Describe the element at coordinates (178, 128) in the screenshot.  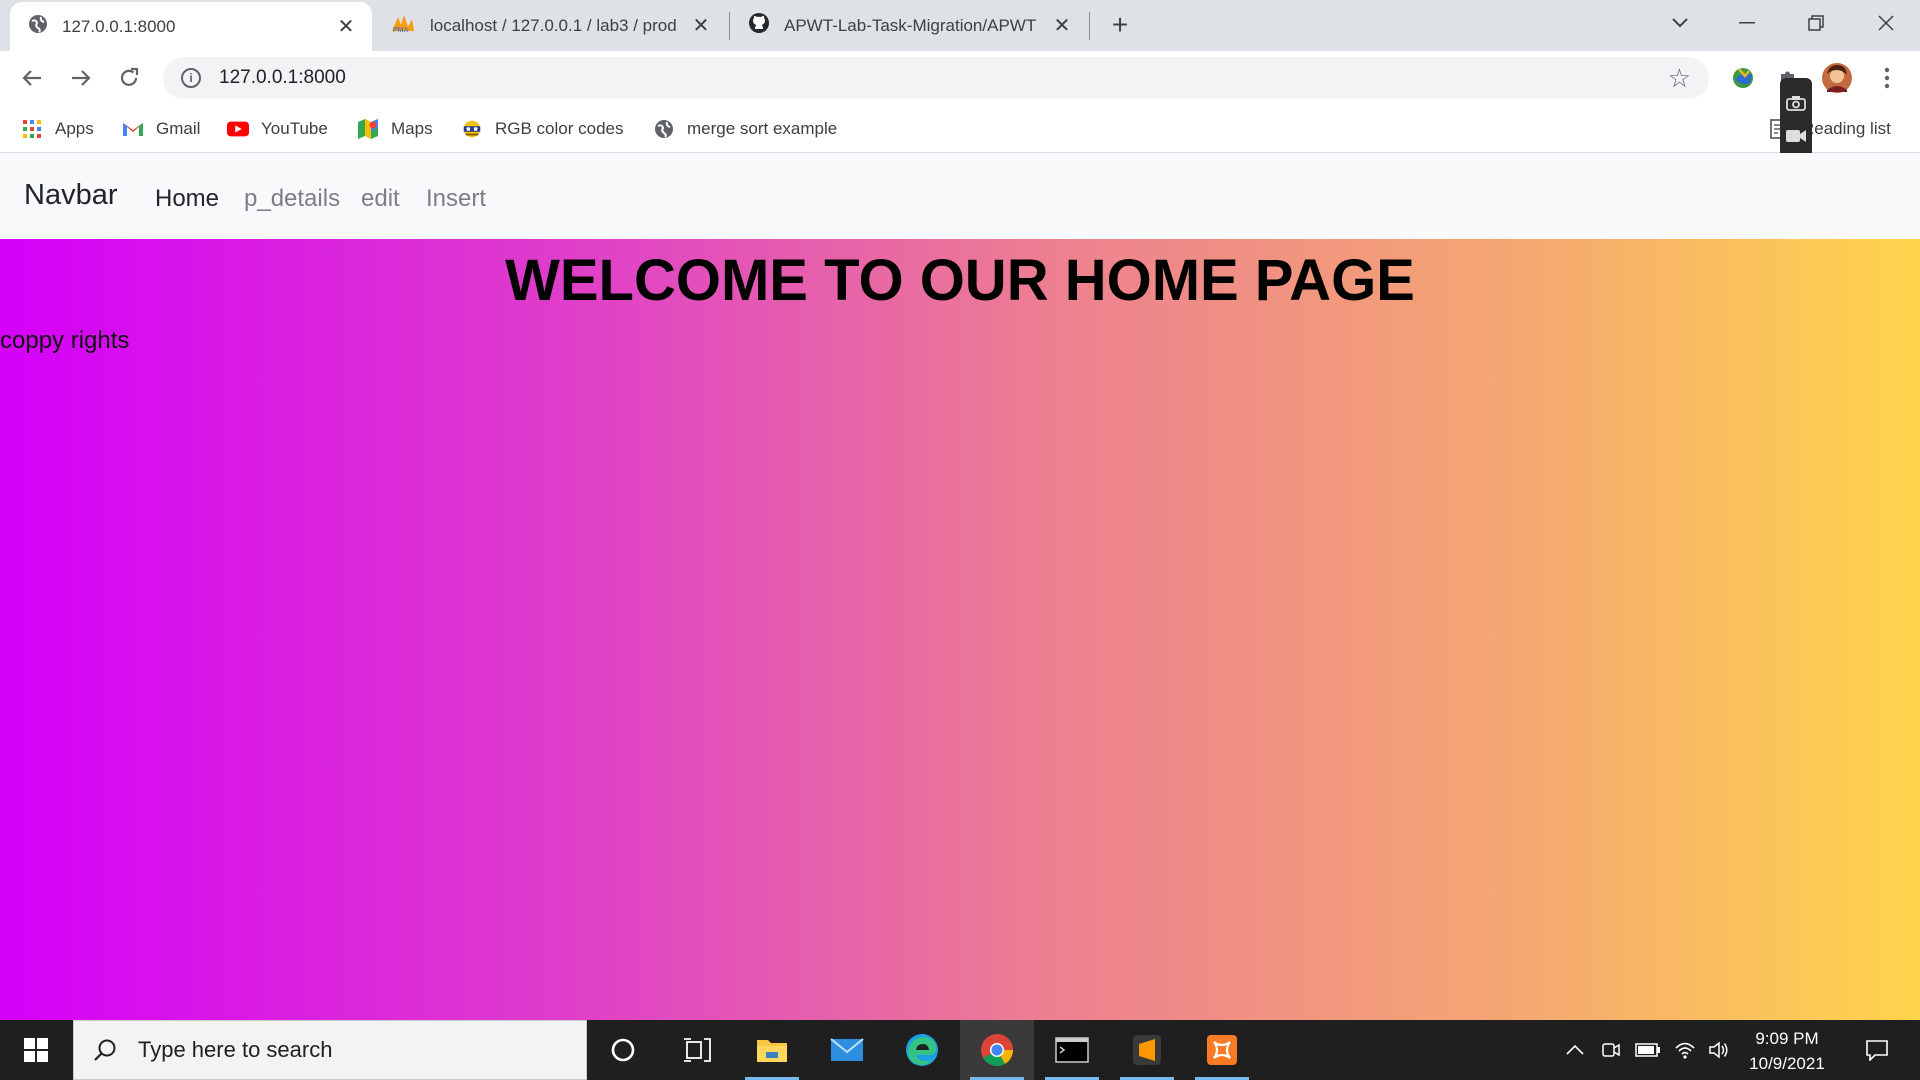
I see `bookmark-label: Gmail` at that location.